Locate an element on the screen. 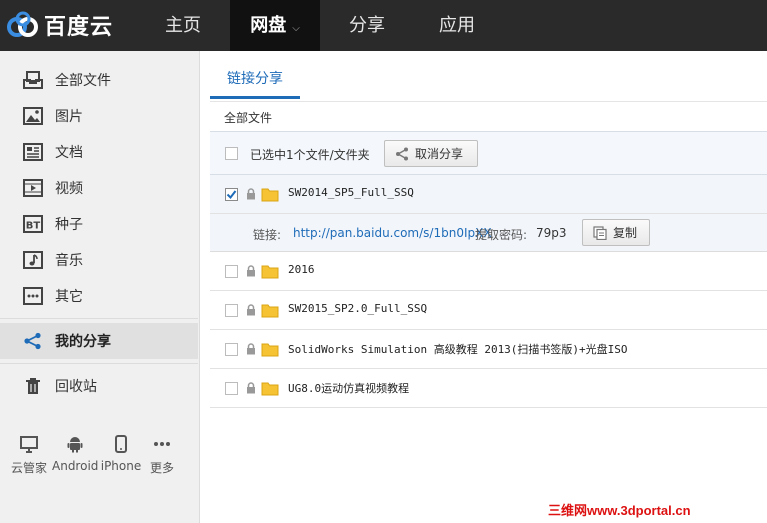 The width and height of the screenshot is (767, 523). file-row: SW2015_SP2.0_Full_SSQ is located at coordinates (488, 310).